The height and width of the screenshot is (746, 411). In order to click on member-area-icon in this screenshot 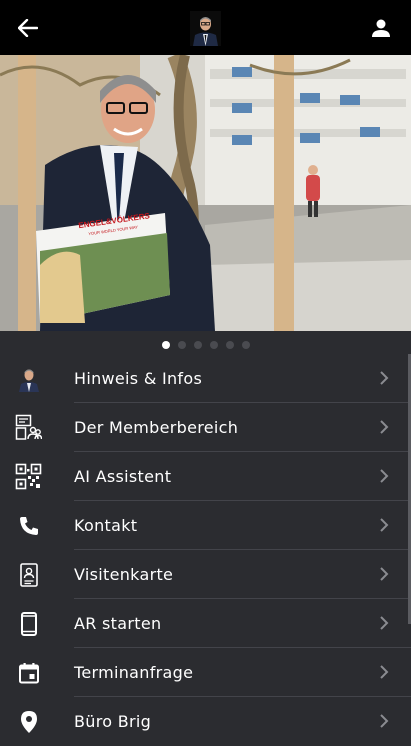, I will do `click(28, 427)`.